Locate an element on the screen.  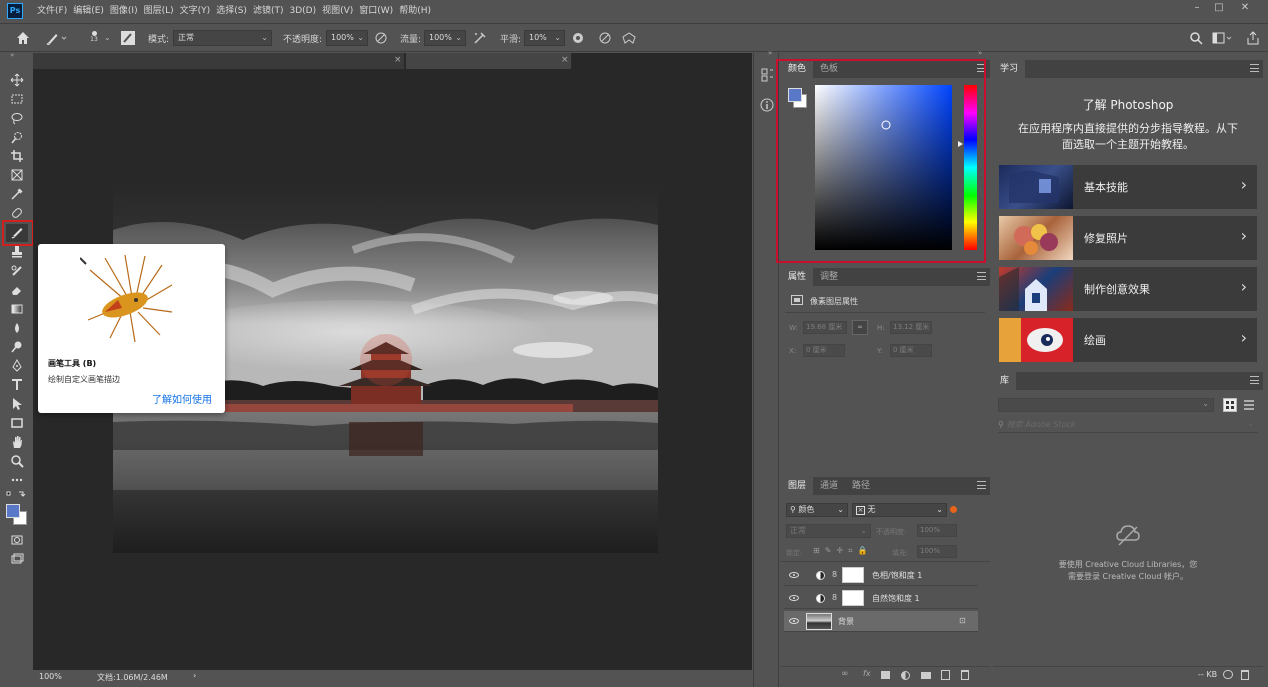
share-icon is located at coordinates (1253, 38).